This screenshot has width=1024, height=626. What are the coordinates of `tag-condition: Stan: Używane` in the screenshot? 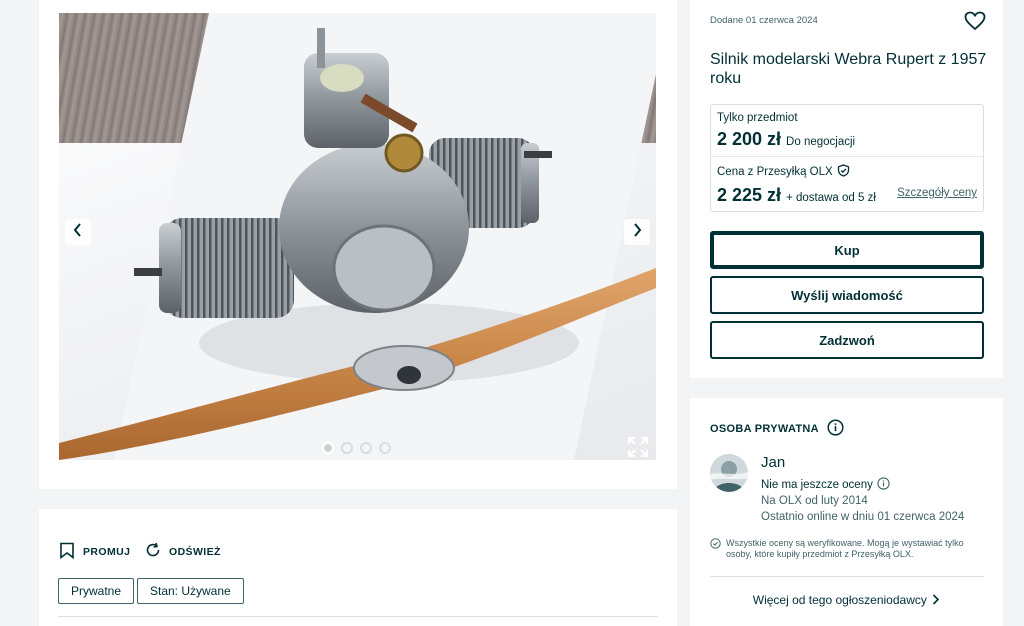 It's located at (190, 591).